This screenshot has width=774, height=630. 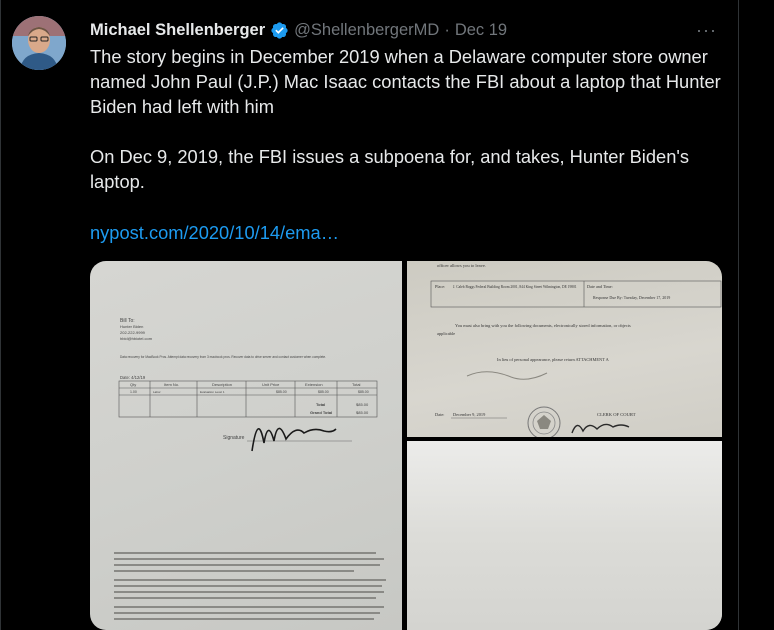 What do you see at coordinates (314, 384) in the screenshot?
I see `invoice-col-ext: Extension` at bounding box center [314, 384].